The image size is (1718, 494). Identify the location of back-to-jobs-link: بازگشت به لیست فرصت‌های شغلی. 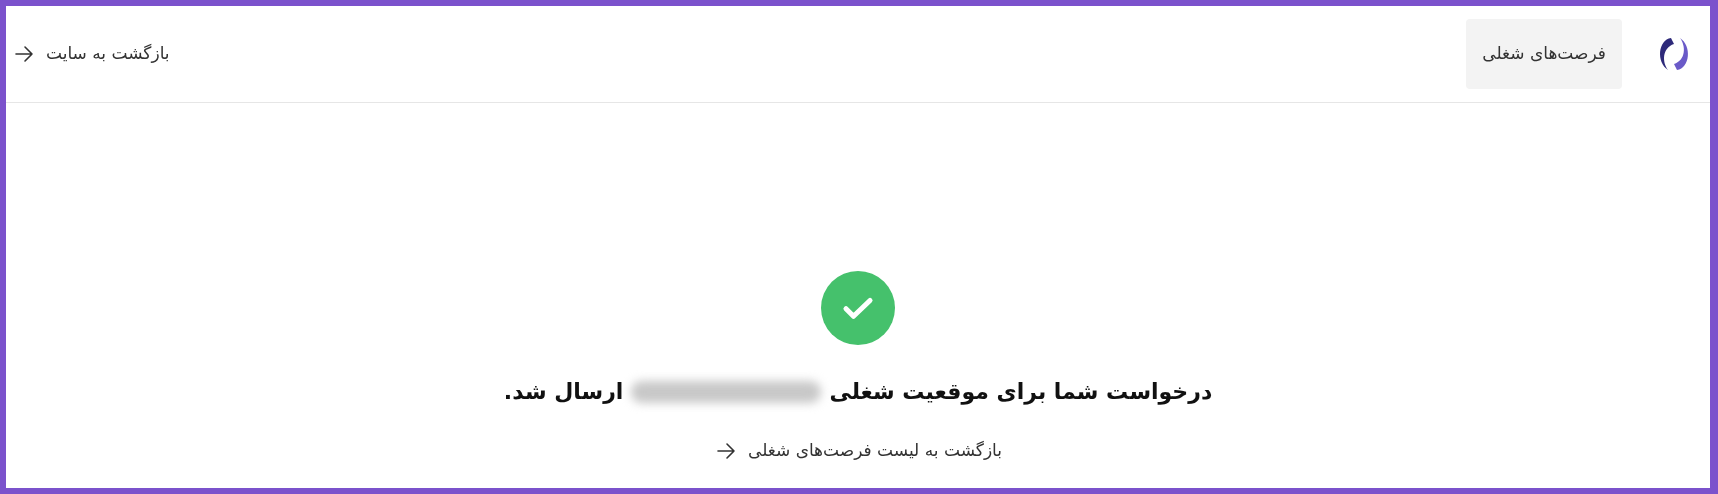
(858, 451).